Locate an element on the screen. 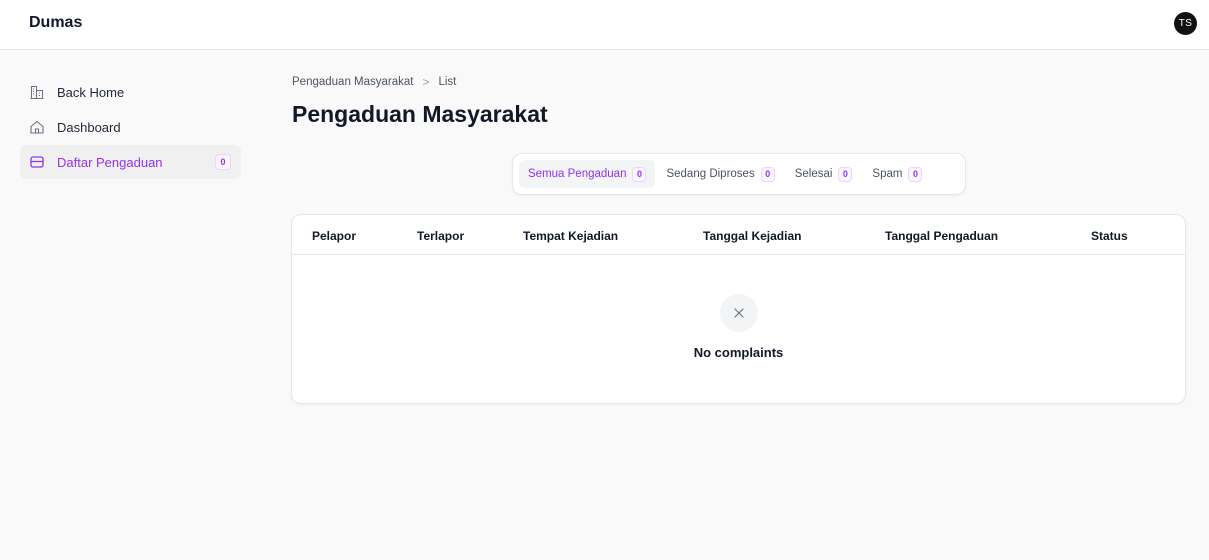 This screenshot has height=560, width=1209. tab-spam: Spam 0 is located at coordinates (897, 174).